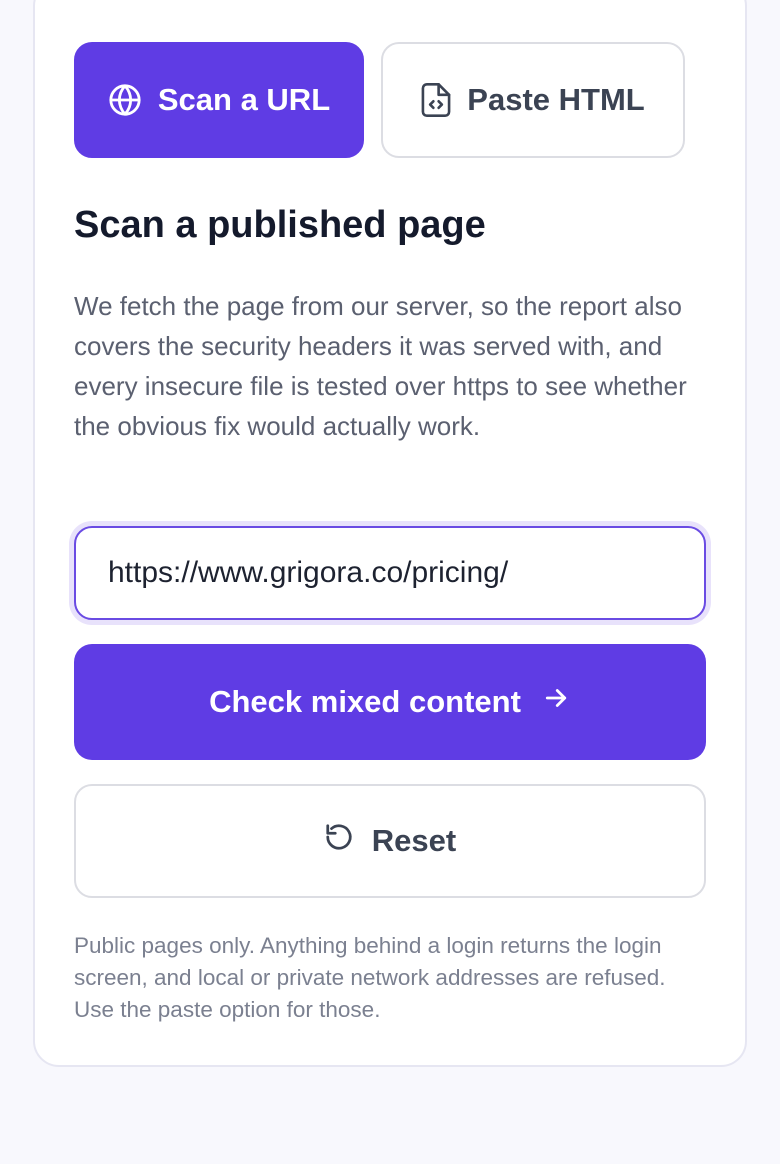 The image size is (780, 1164). I want to click on tab-paste-html-label: Paste HTML, so click(556, 99).